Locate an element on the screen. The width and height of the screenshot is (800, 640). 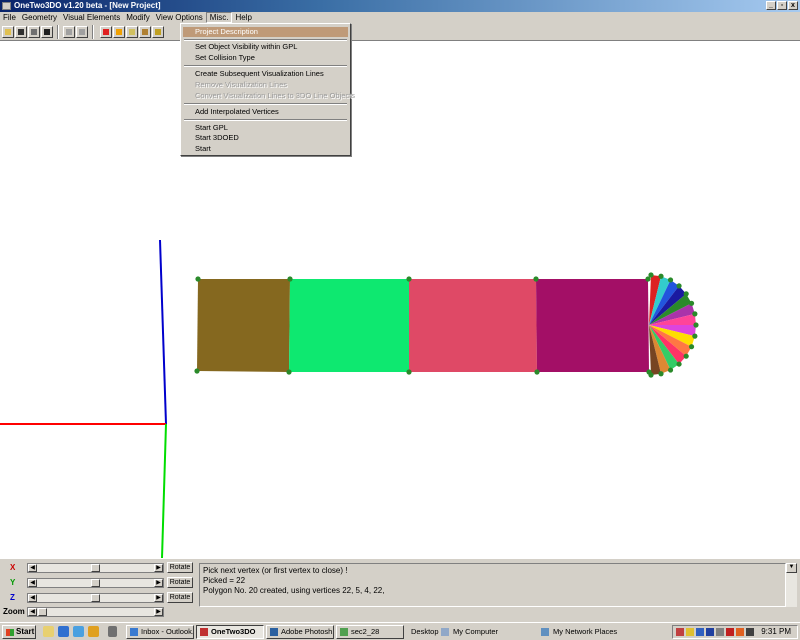
menu-file: File is located at coordinates (9, 17).